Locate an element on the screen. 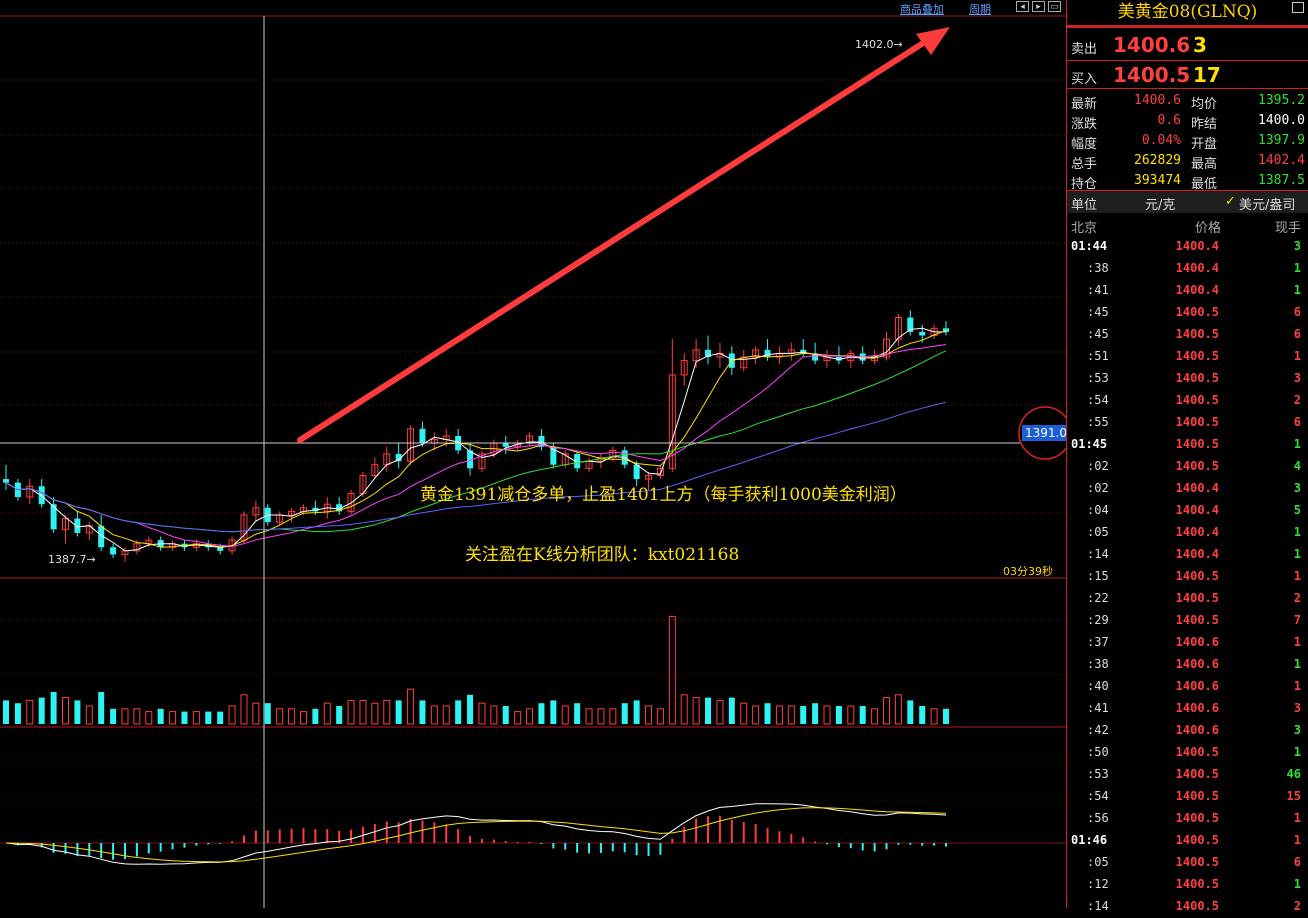  unit-usd-option: 美元/盎司 is located at coordinates (1267, 203).